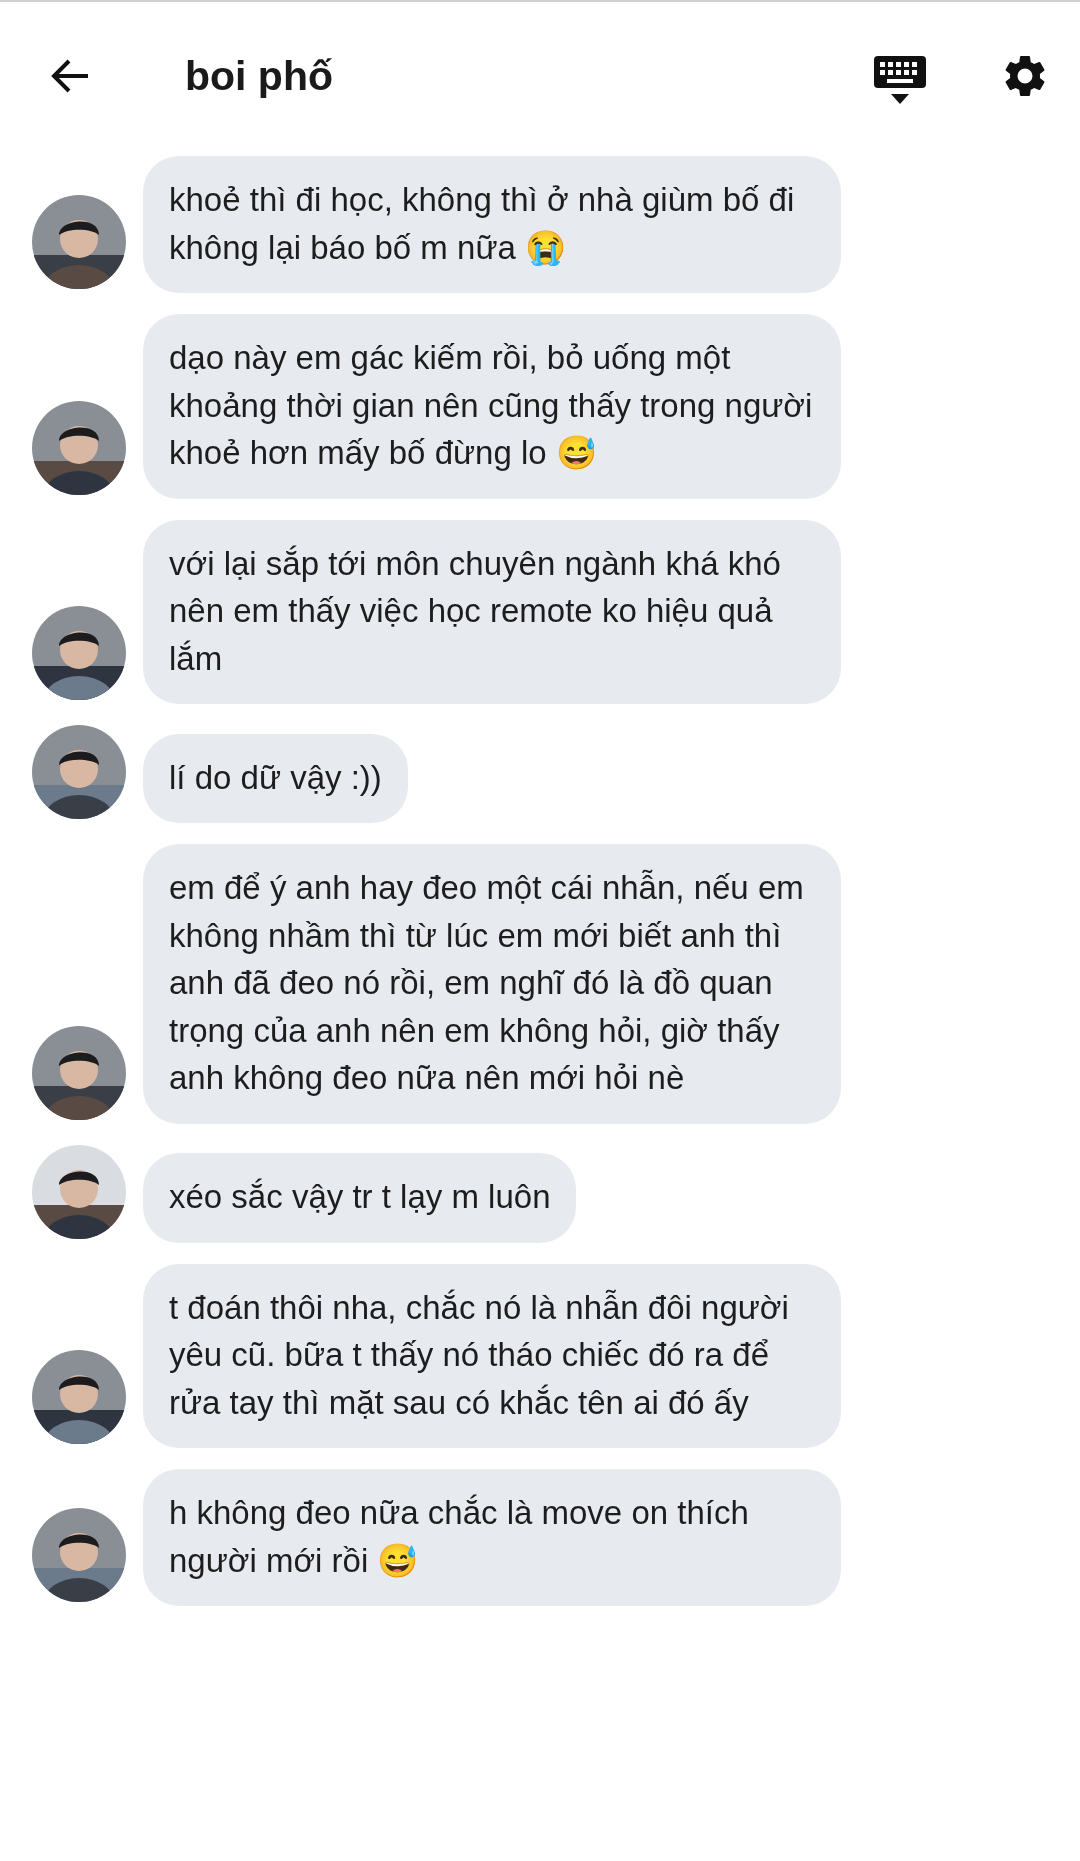 This screenshot has width=1080, height=1861. What do you see at coordinates (900, 80) in the screenshot?
I see `keyboard-icon` at bounding box center [900, 80].